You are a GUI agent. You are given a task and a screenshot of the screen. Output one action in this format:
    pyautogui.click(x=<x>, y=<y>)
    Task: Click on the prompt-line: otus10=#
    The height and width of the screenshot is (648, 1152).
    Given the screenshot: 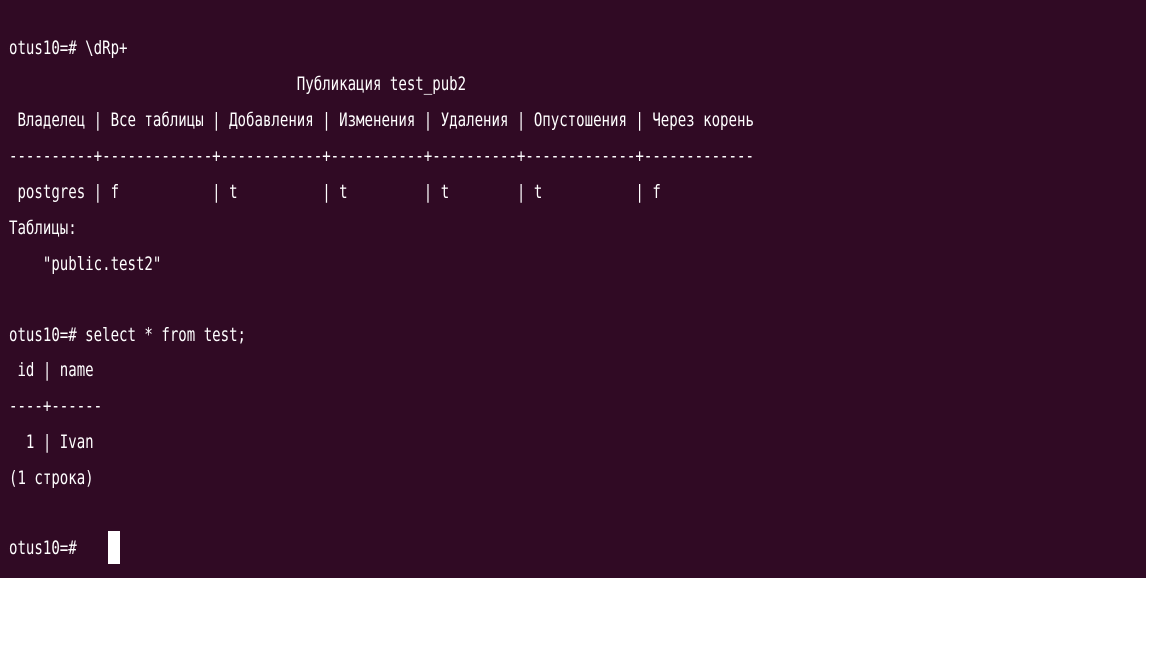 What is the action you would take?
    pyautogui.click(x=47, y=548)
    